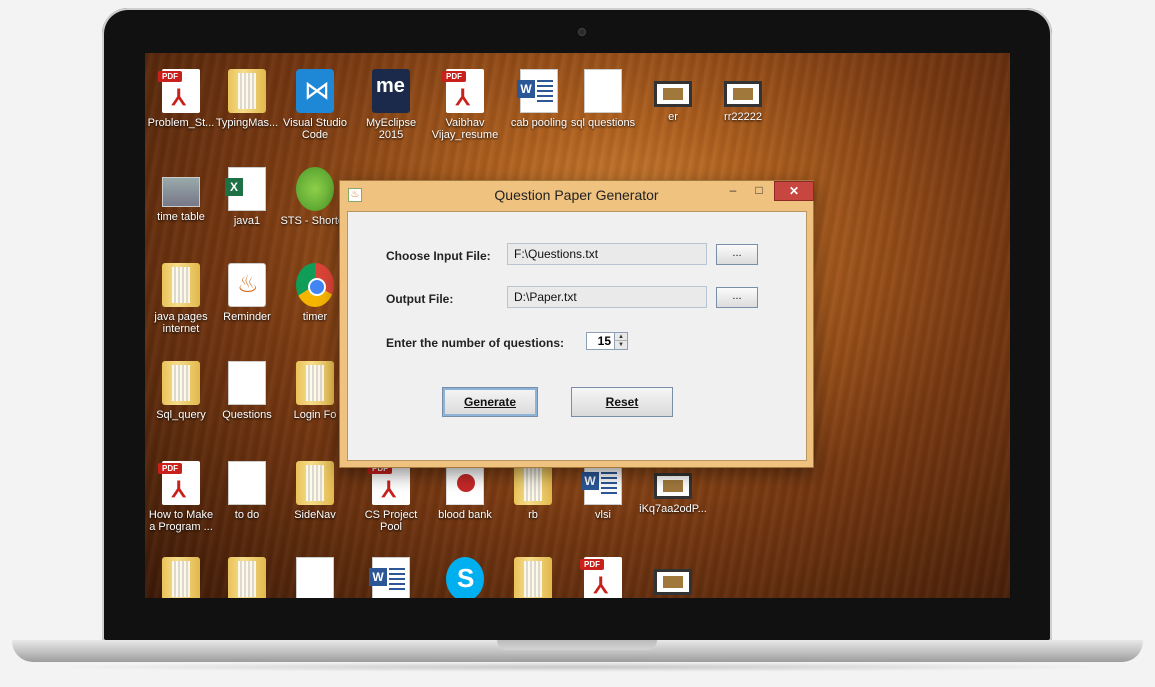 The width and height of the screenshot is (1155, 687). I want to click on laptop-shadow, so click(577, 667).